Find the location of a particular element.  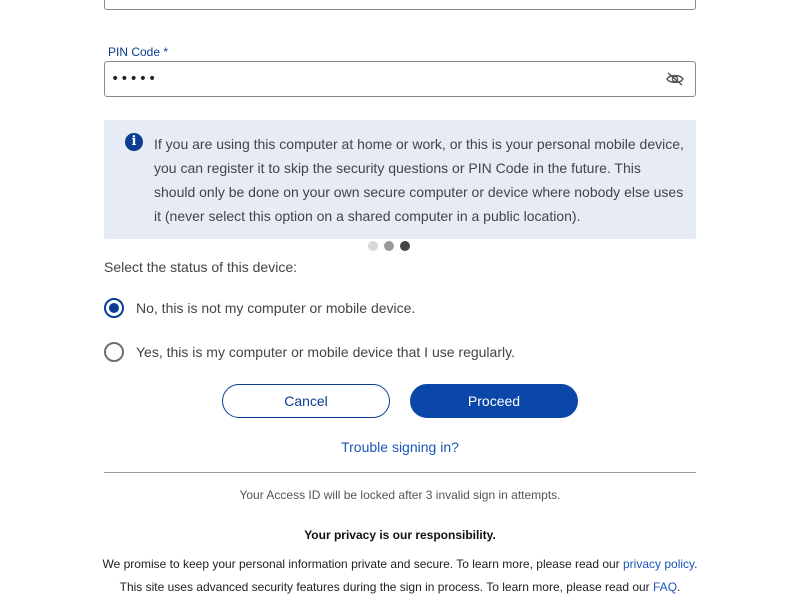

privacy-title: Your privacy is our responsibility. is located at coordinates (400, 535).